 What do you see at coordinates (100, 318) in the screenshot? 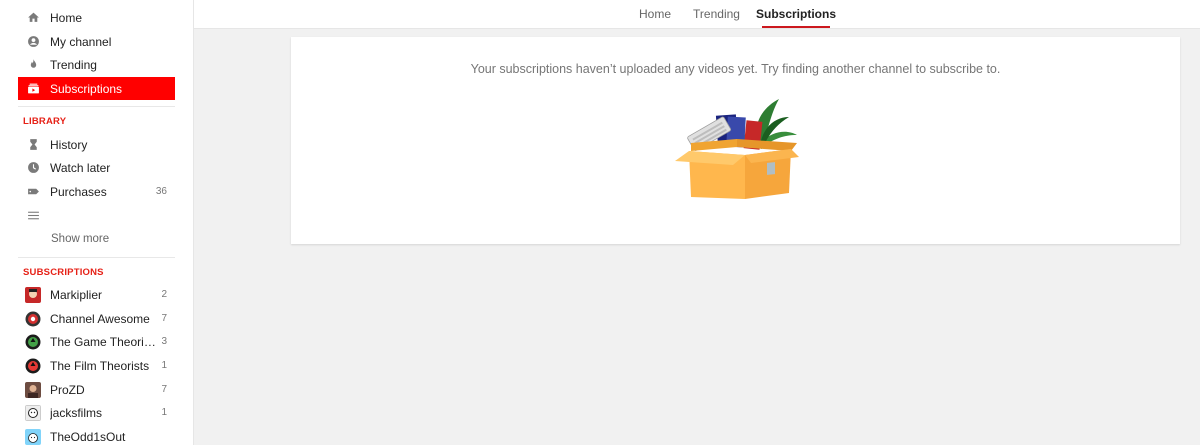
I see `subscription-label: Channel Awesome` at bounding box center [100, 318].